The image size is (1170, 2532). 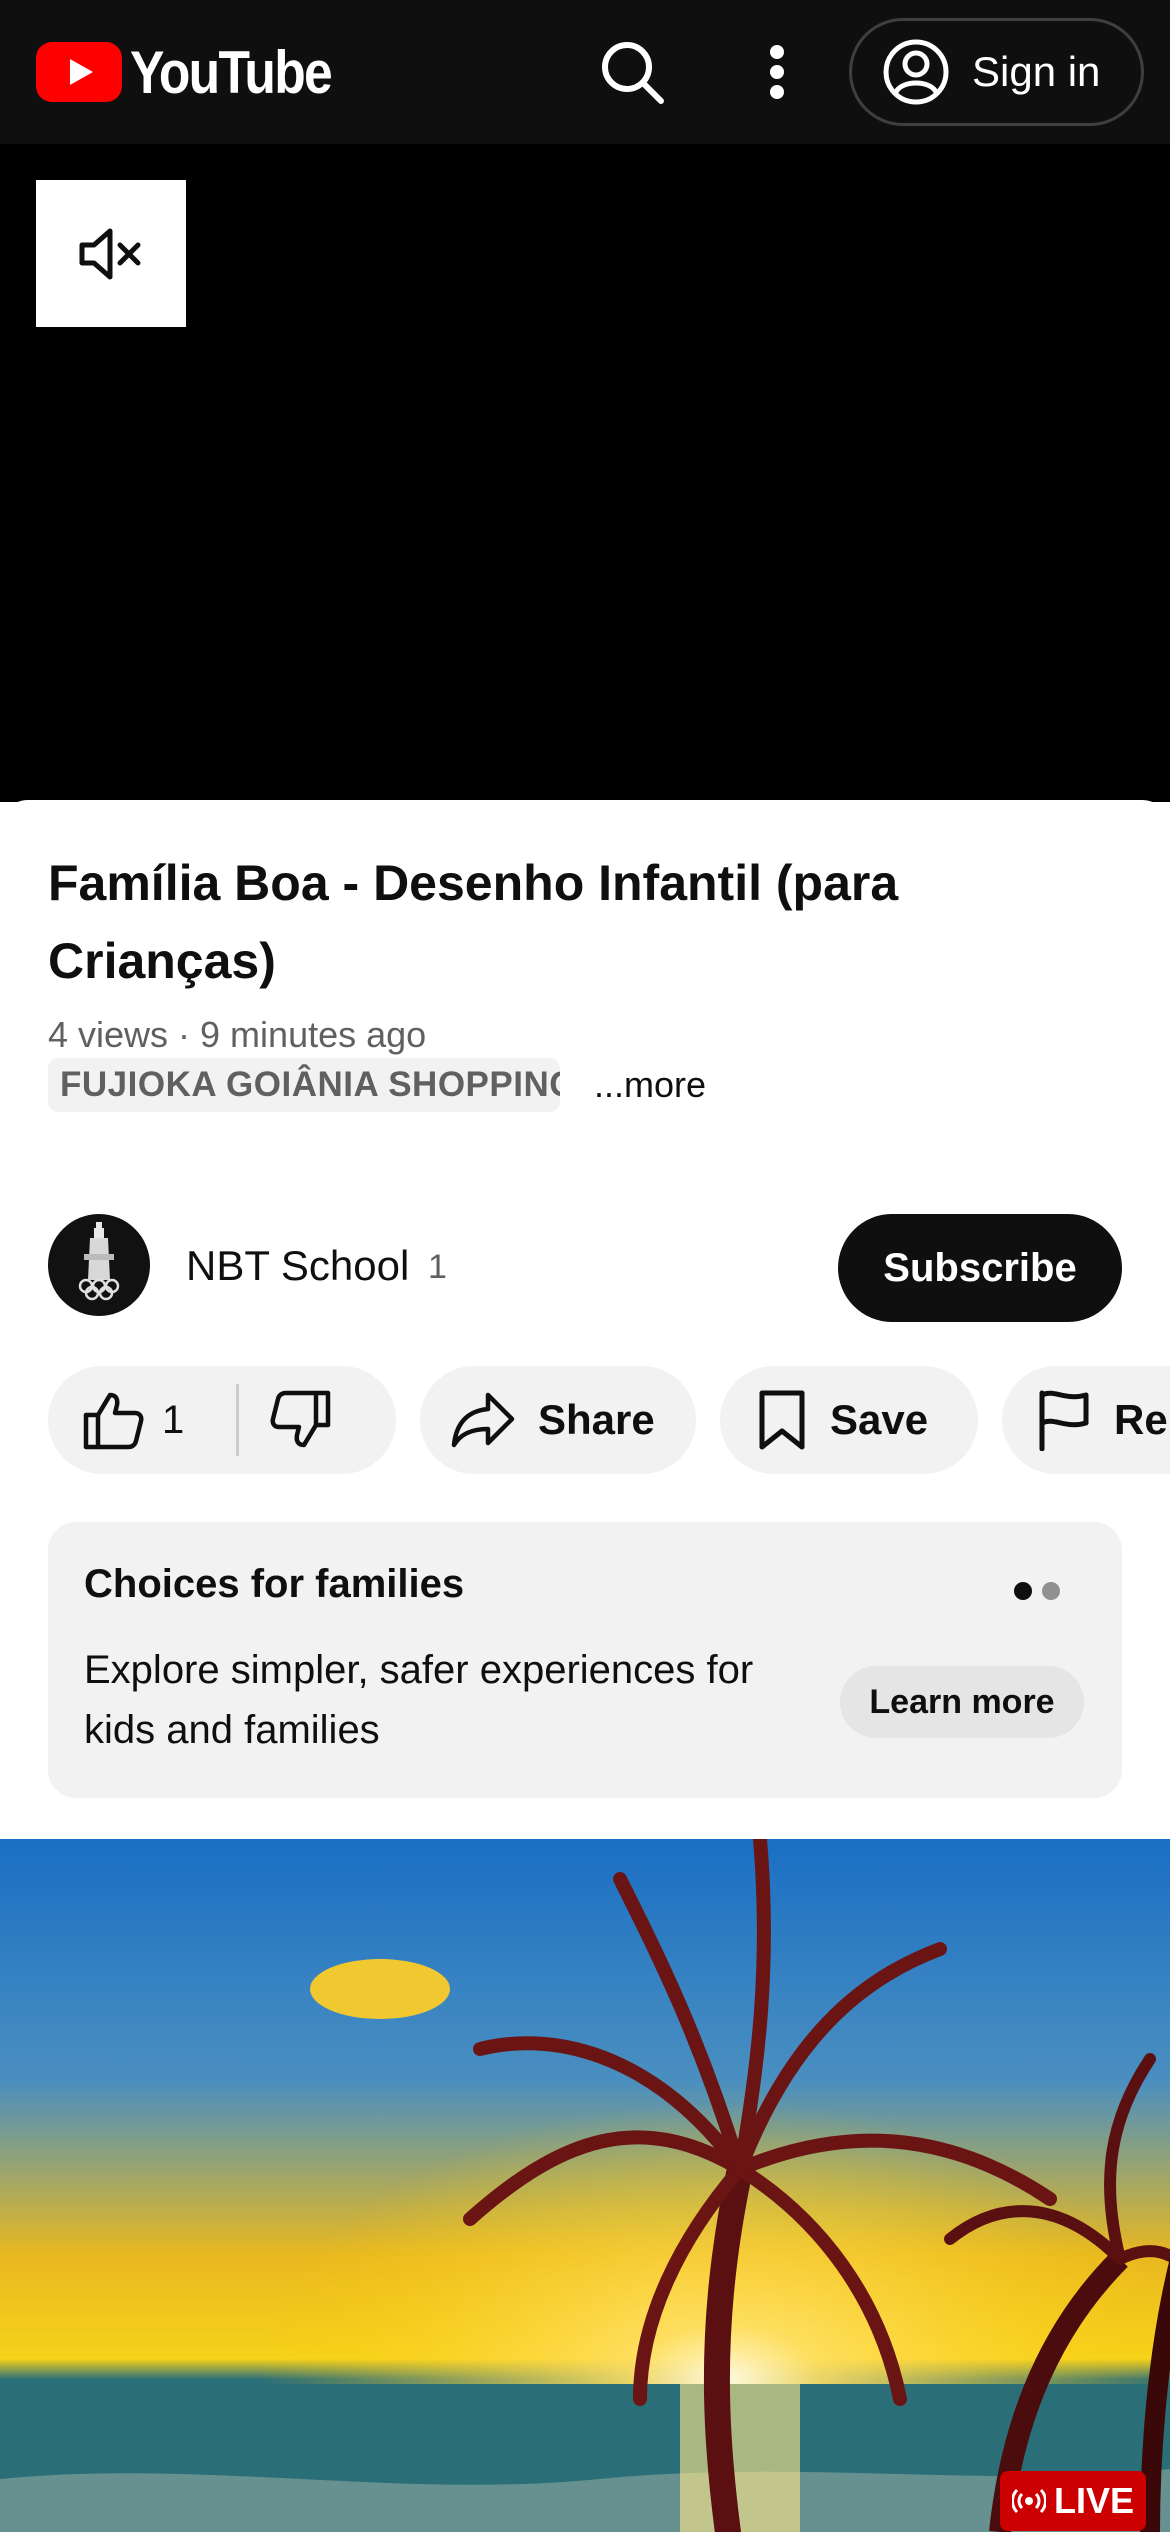 I want to click on share-icon, so click(x=483, y=1420).